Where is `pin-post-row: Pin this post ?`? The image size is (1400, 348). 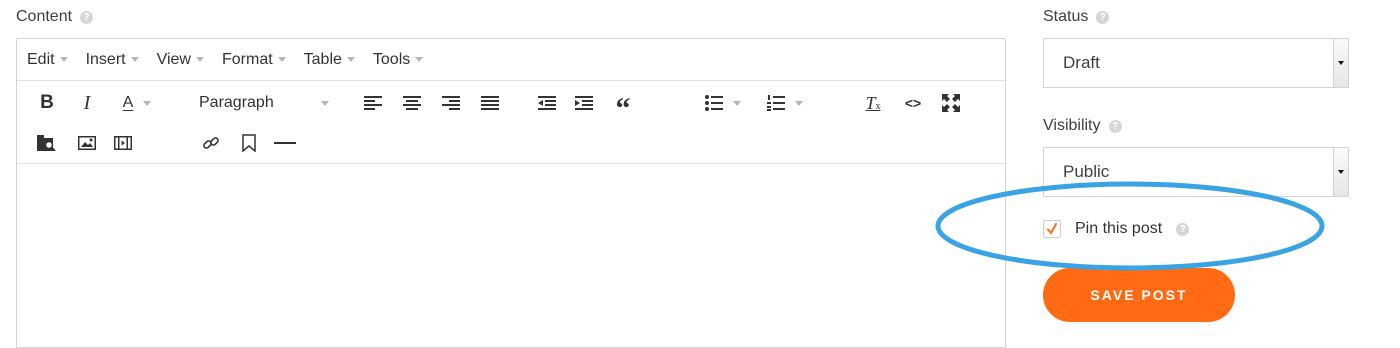 pin-post-row: Pin this post ? is located at coordinates (1116, 229).